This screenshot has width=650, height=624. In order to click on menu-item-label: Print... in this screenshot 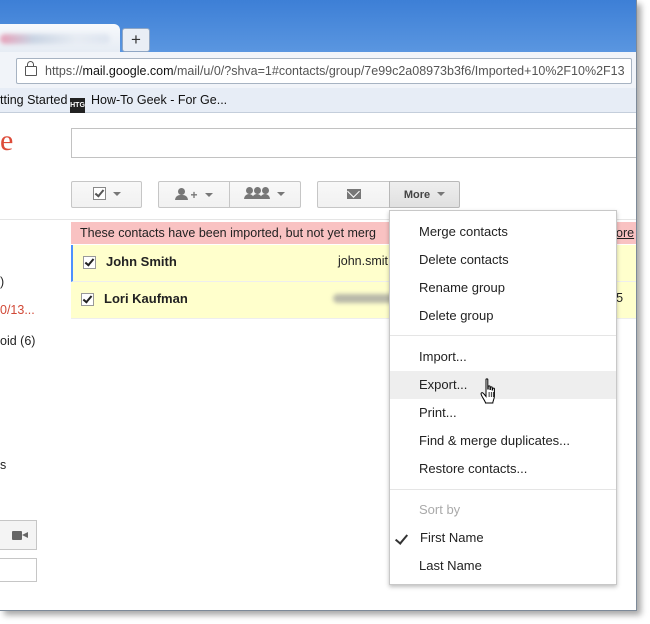, I will do `click(438, 412)`.